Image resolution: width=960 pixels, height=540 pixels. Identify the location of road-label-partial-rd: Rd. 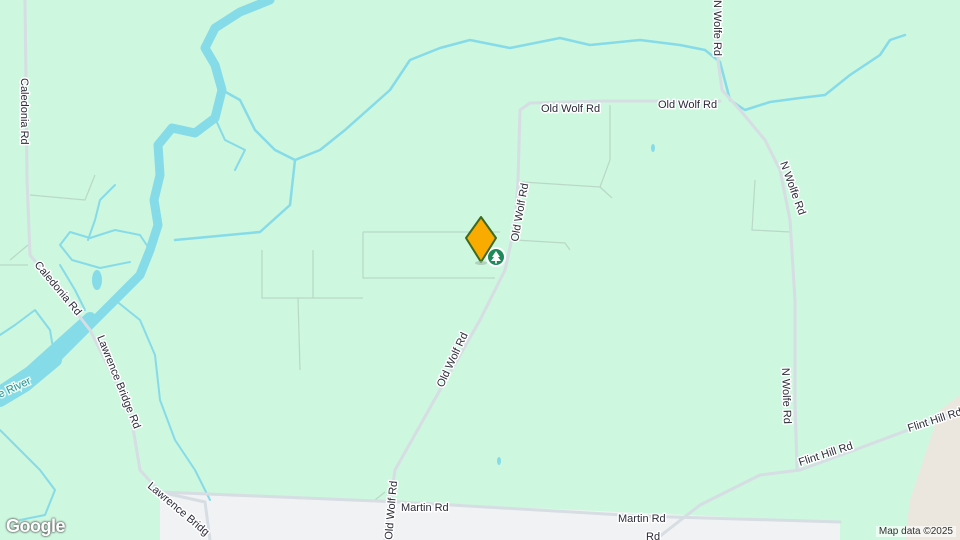
(653, 535).